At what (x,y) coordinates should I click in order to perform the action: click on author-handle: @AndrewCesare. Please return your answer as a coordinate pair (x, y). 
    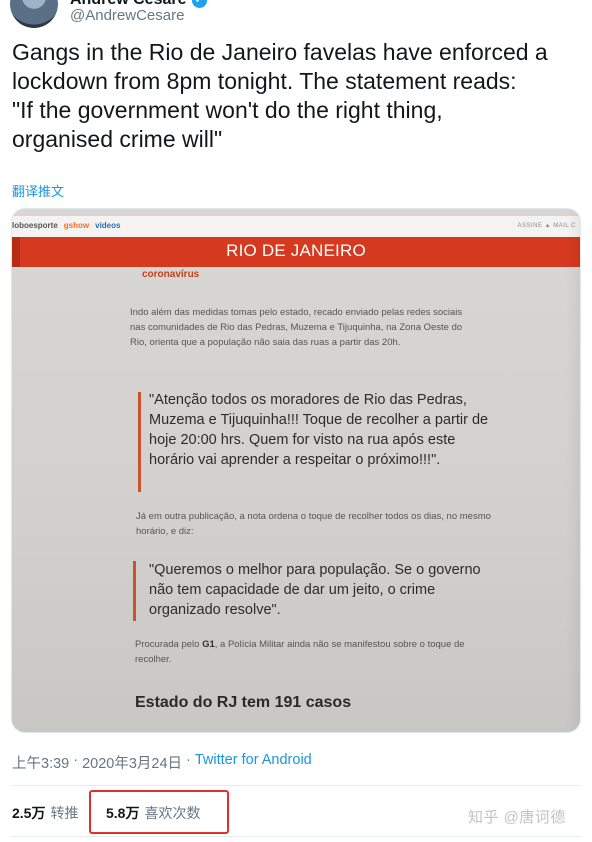
    Looking at the image, I should click on (127, 15).